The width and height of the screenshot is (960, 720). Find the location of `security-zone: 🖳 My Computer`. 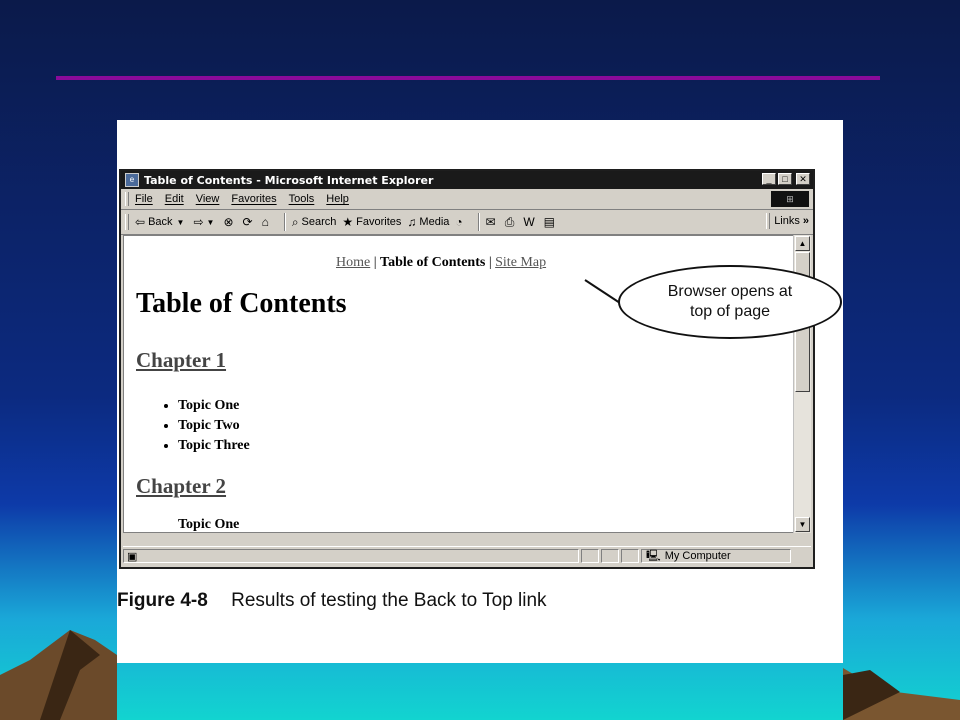

security-zone: 🖳 My Computer is located at coordinates (716, 556).